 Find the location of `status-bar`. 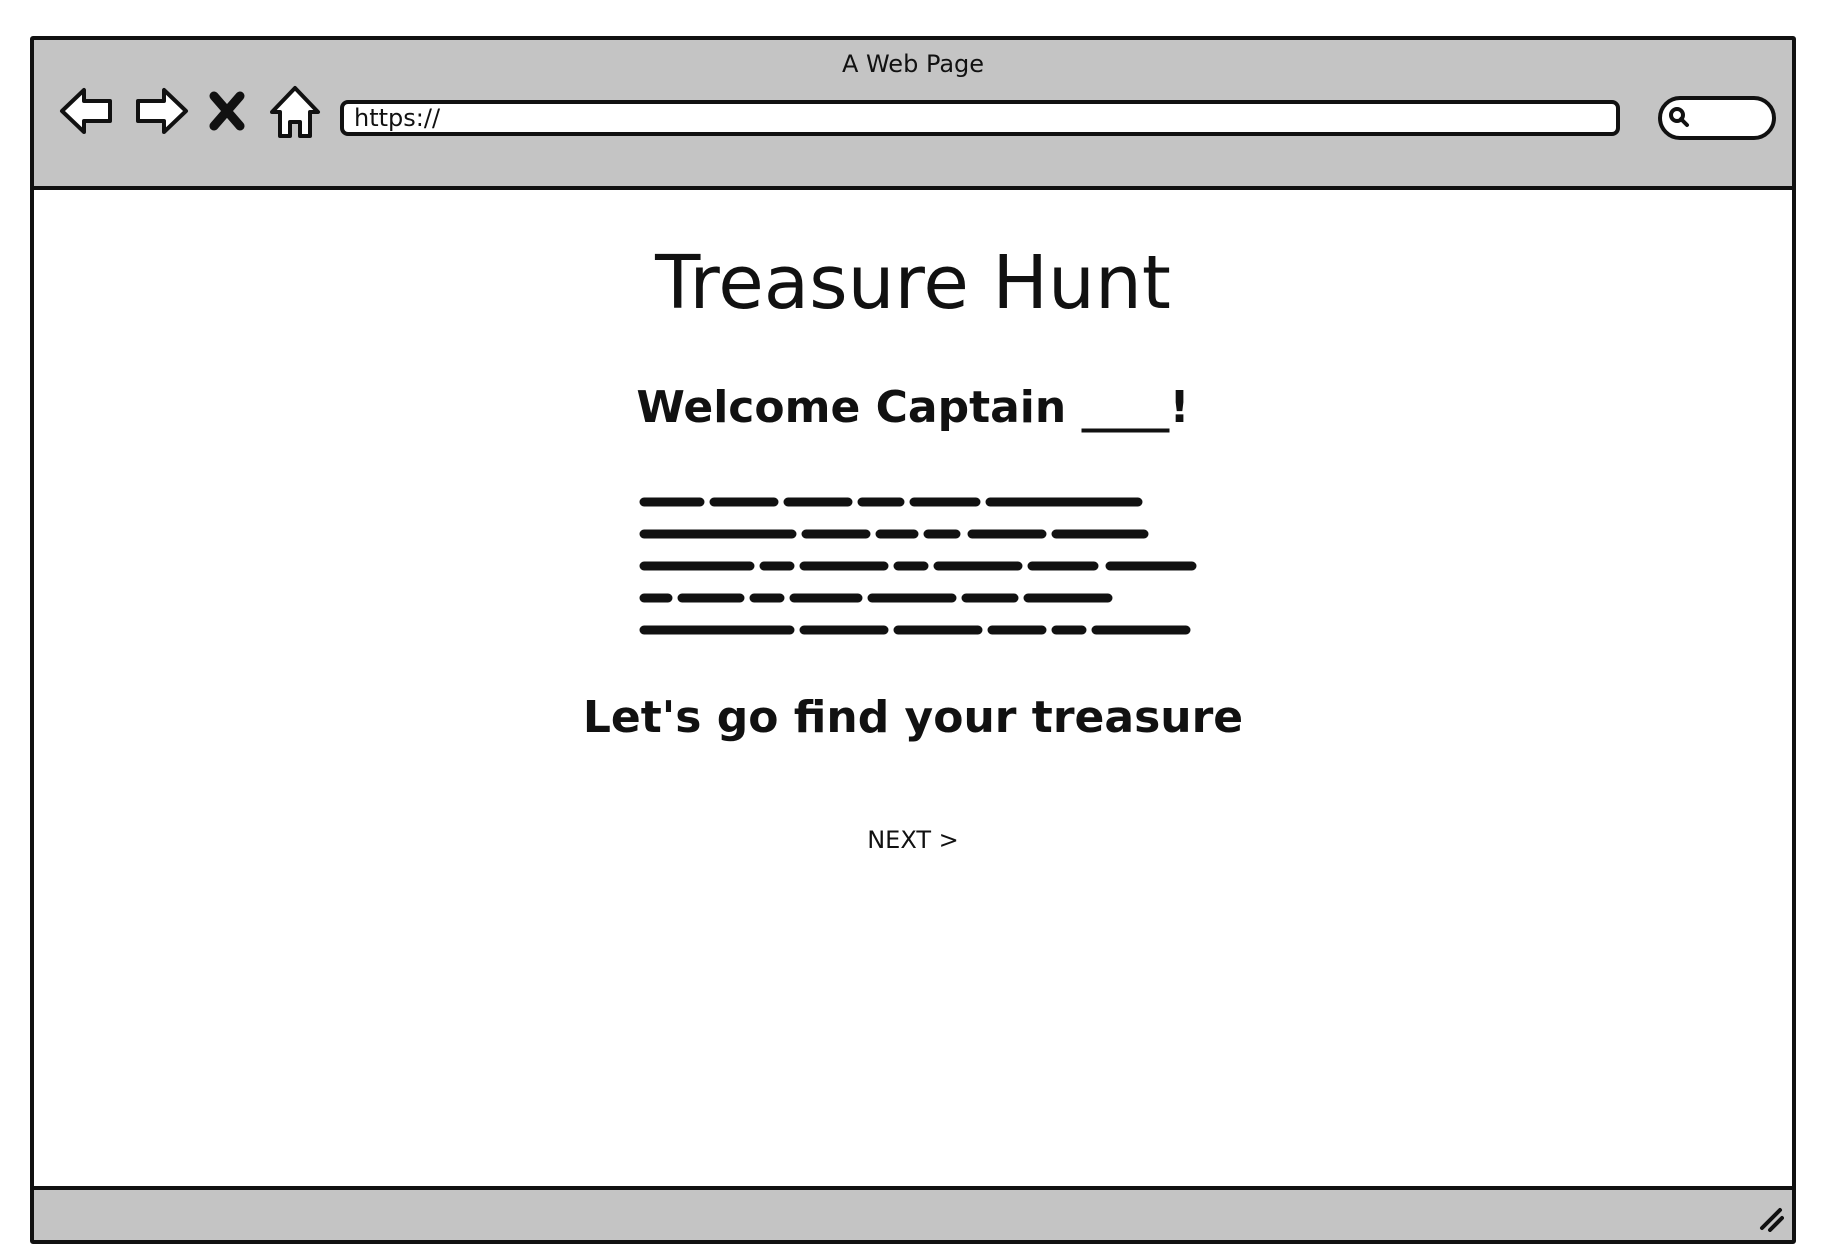

status-bar is located at coordinates (913, 1213).